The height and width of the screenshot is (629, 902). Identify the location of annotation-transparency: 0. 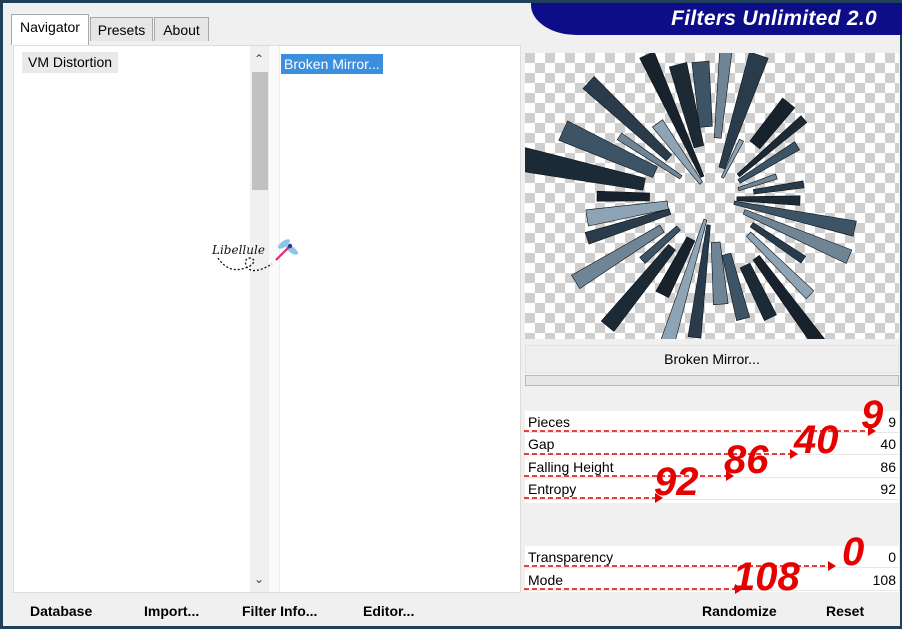
(853, 552).